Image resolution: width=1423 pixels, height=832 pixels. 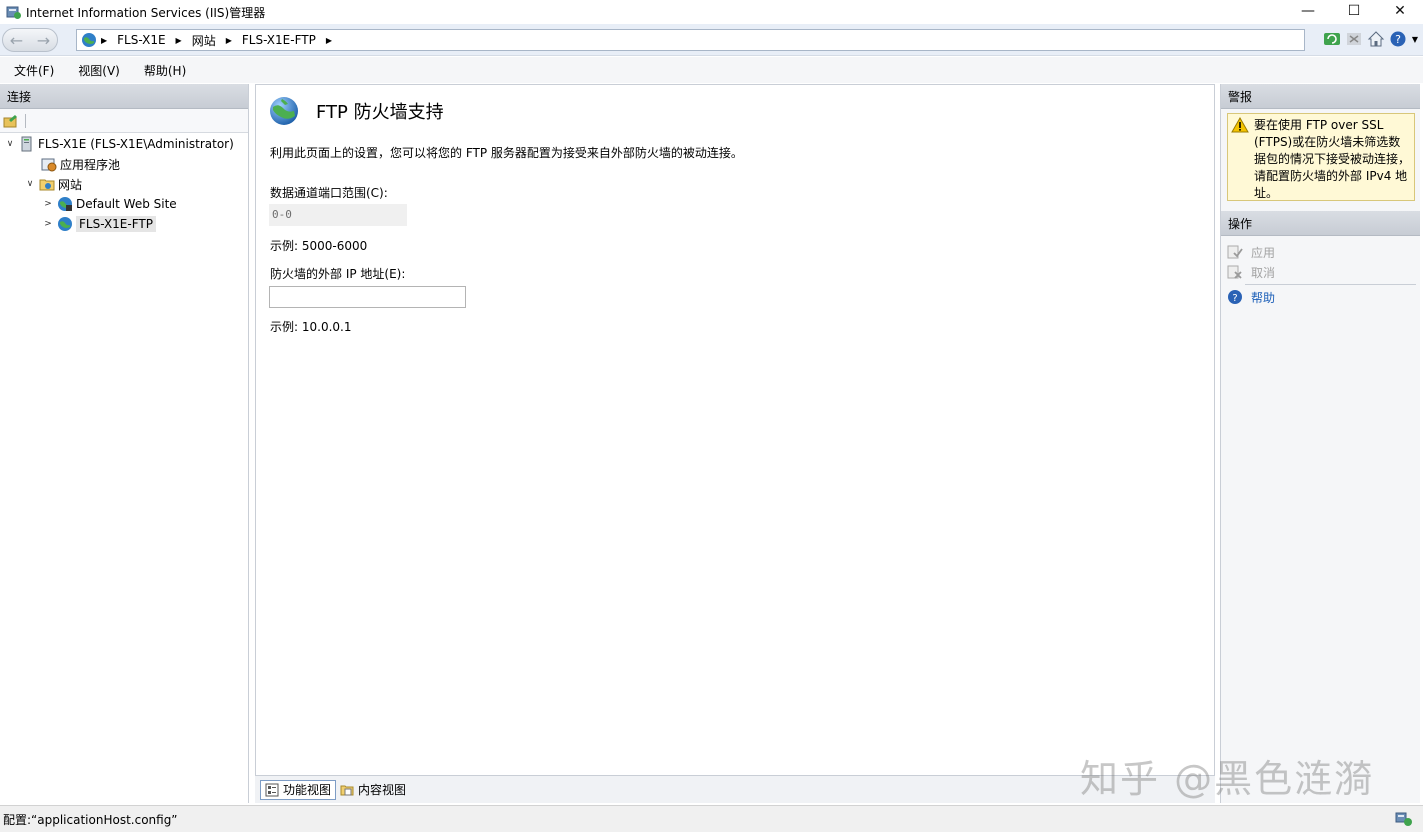 What do you see at coordinates (25, 120) in the screenshot?
I see `toolbar-divider` at bounding box center [25, 120].